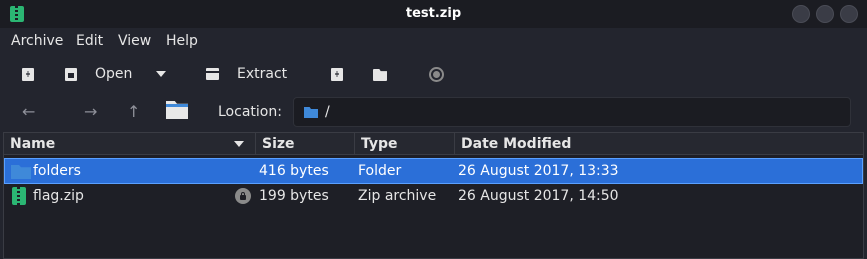 The width and height of the screenshot is (867, 259). What do you see at coordinates (538, 171) in the screenshot?
I see `row-date: 26 August 2017, 13:33` at bounding box center [538, 171].